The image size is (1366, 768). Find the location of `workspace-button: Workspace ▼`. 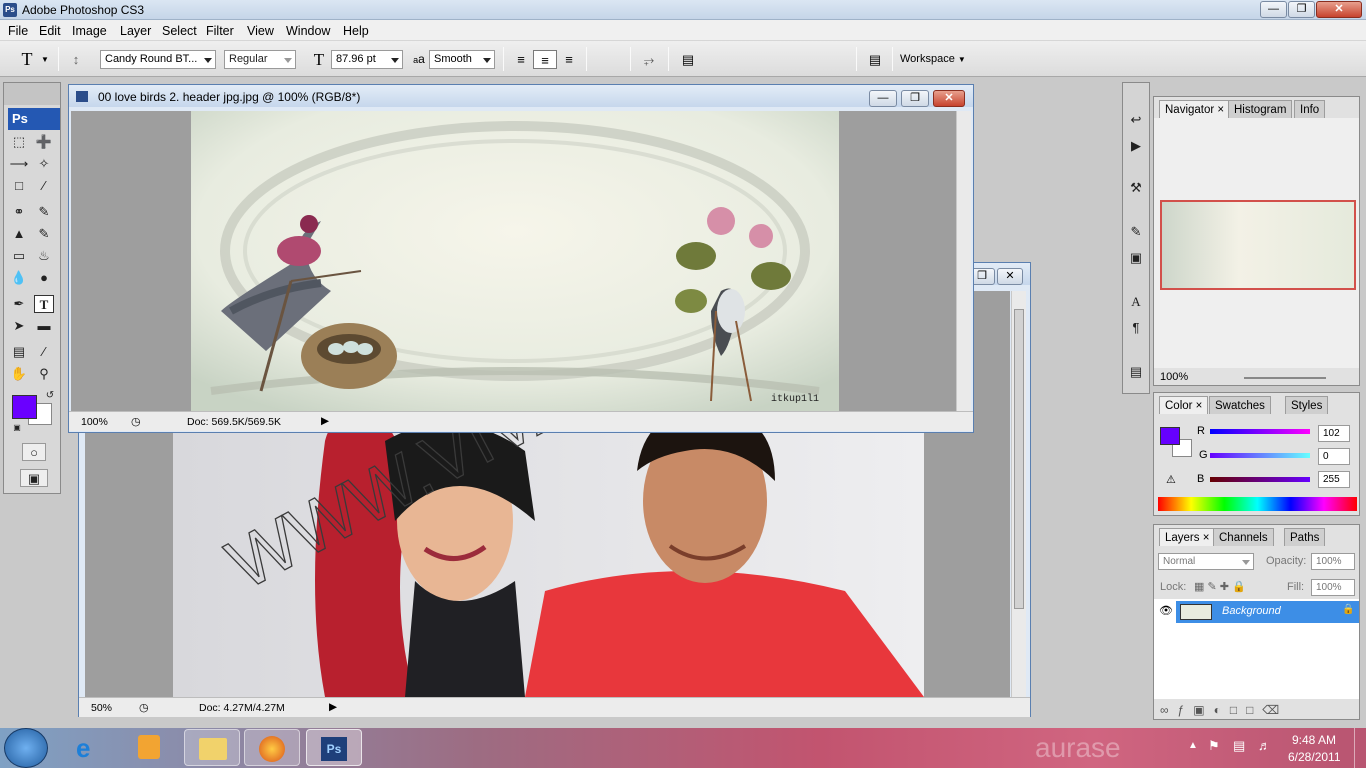

workspace-button: Workspace ▼ is located at coordinates (938, 59).